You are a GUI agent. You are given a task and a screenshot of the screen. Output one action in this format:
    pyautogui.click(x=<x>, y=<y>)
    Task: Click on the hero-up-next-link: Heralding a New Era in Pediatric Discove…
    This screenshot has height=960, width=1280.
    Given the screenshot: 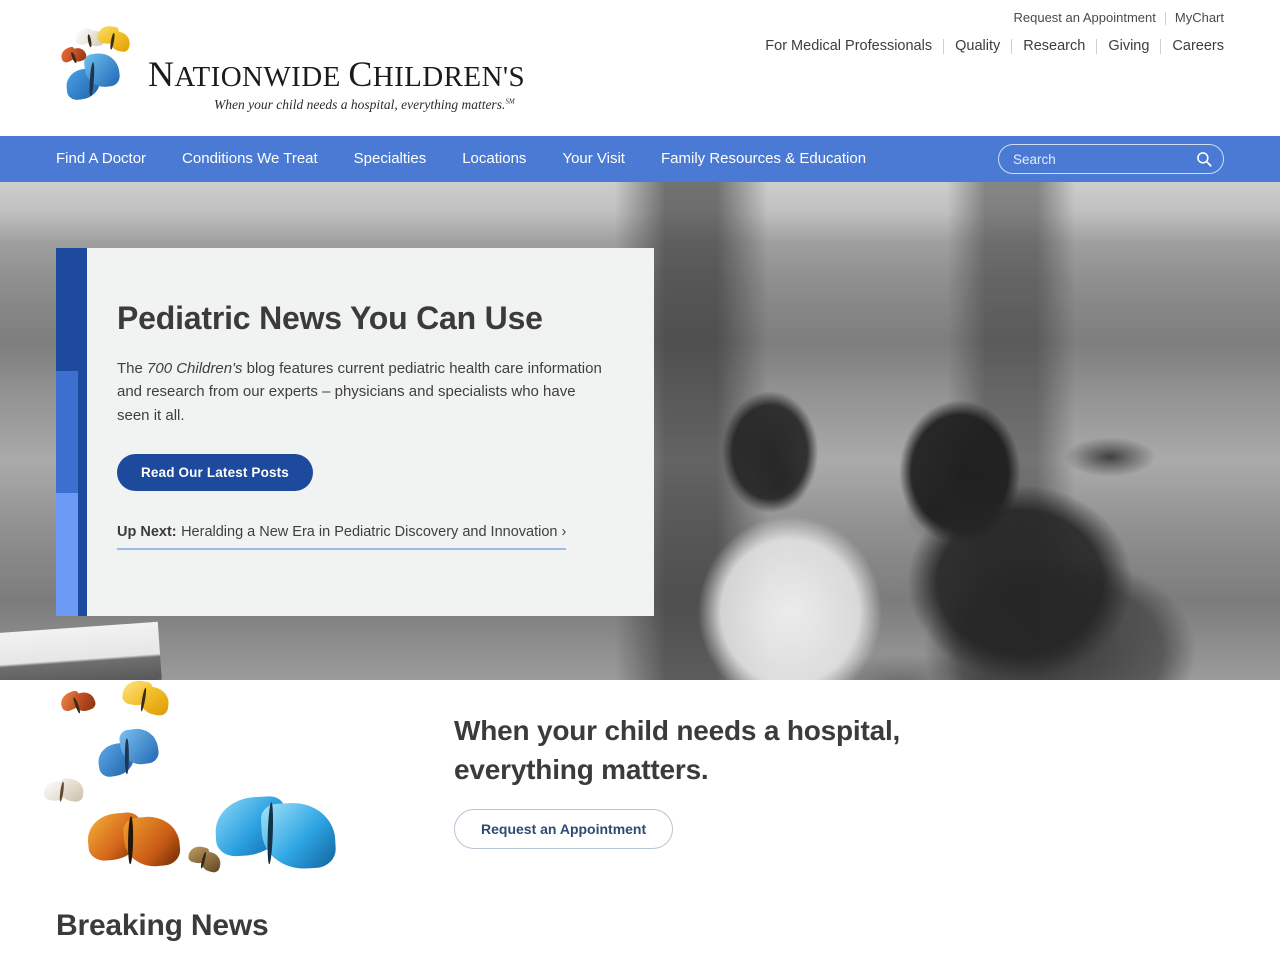 What is the action you would take?
    pyautogui.click(x=373, y=532)
    